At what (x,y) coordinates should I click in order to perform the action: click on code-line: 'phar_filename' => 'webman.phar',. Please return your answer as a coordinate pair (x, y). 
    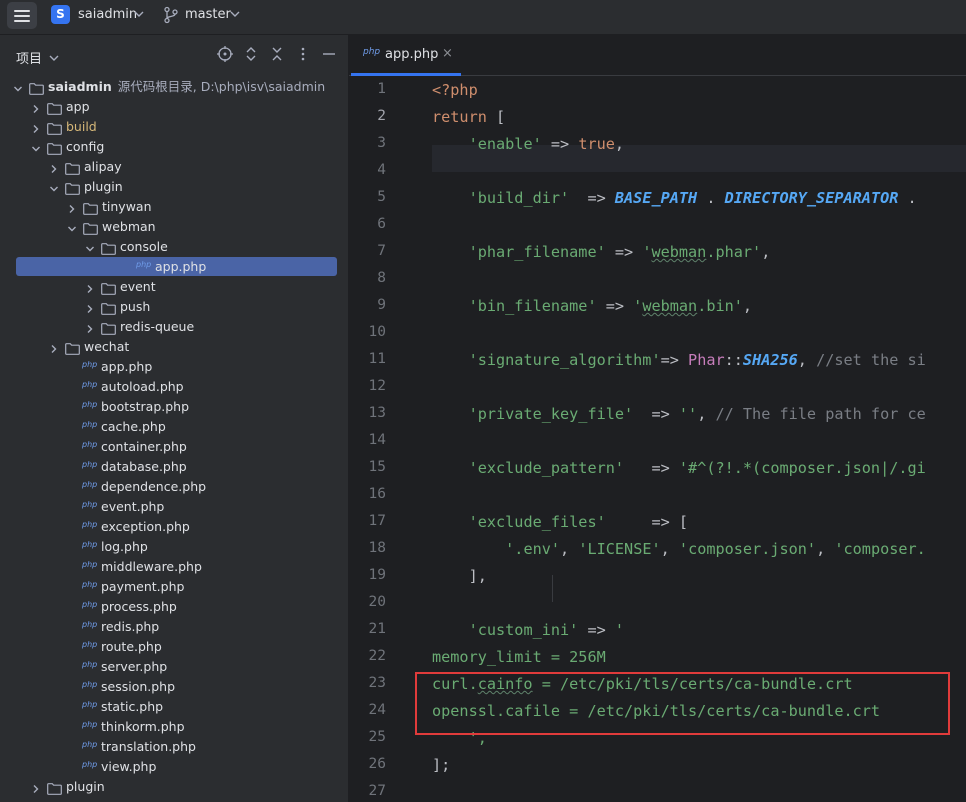
    Looking at the image, I should click on (601, 252).